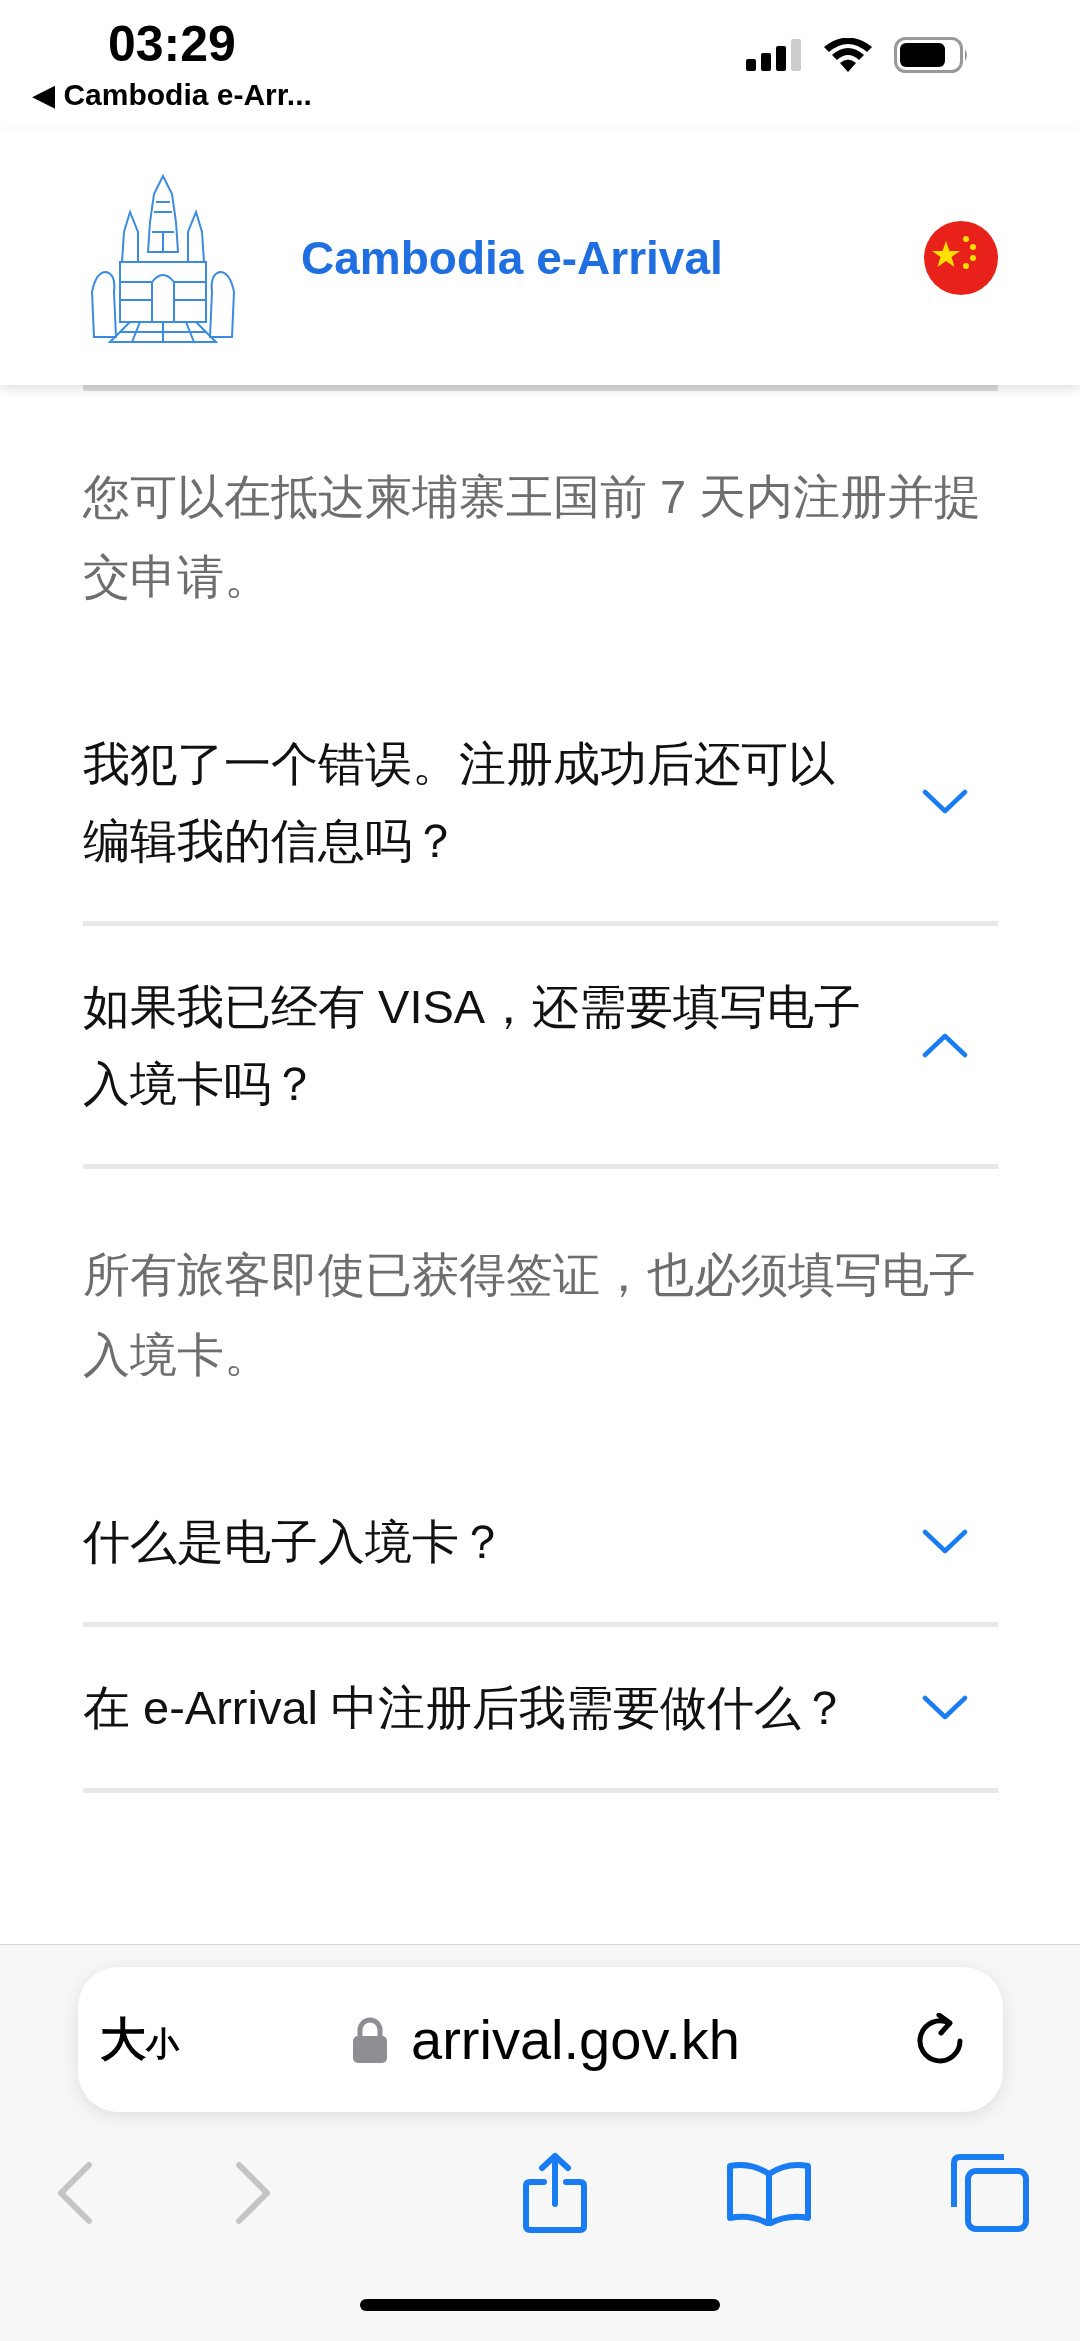 This screenshot has width=1080, height=2341. What do you see at coordinates (370, 2039) in the screenshot?
I see `lock-icon` at bounding box center [370, 2039].